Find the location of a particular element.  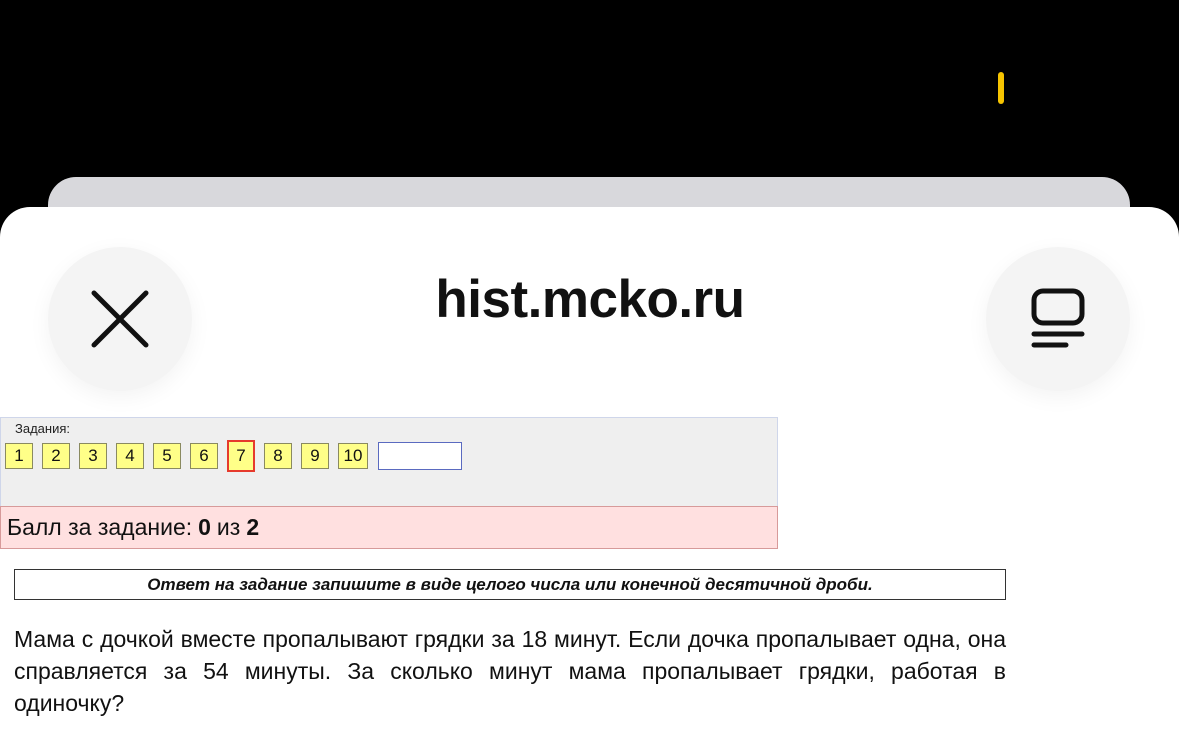

status-indicator is located at coordinates (1001, 88).